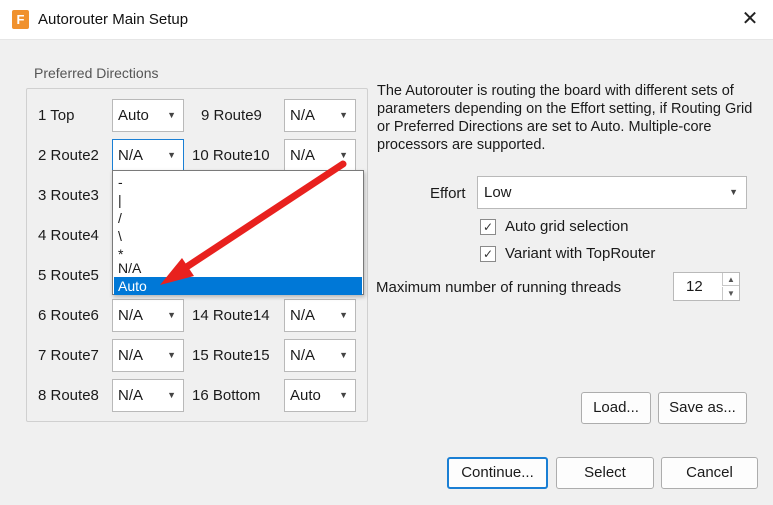 The height and width of the screenshot is (505, 773). What do you see at coordinates (56, 115) in the screenshot?
I see `layer-label-1: 1 Top` at bounding box center [56, 115].